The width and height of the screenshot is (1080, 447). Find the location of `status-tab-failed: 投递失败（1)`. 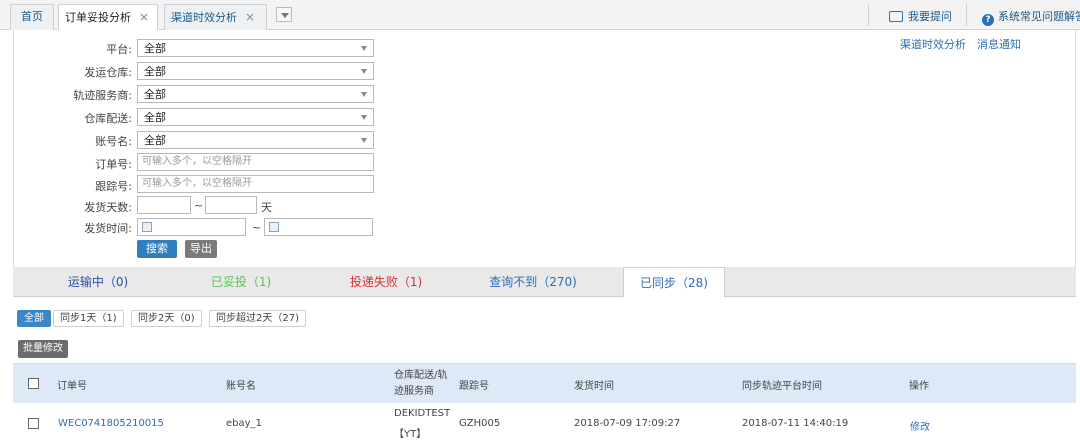

status-tab-failed: 投递失败（1) is located at coordinates (386, 282).